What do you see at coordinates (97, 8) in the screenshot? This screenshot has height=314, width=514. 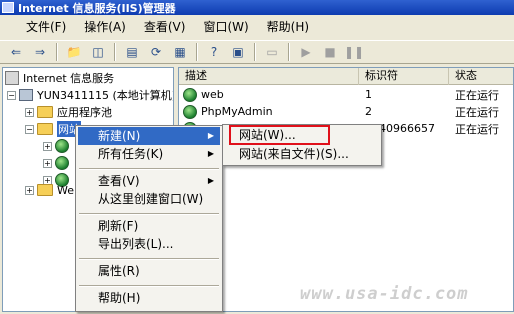 I see `window-title: Internet 信息服务(IIS)管理器` at bounding box center [97, 8].